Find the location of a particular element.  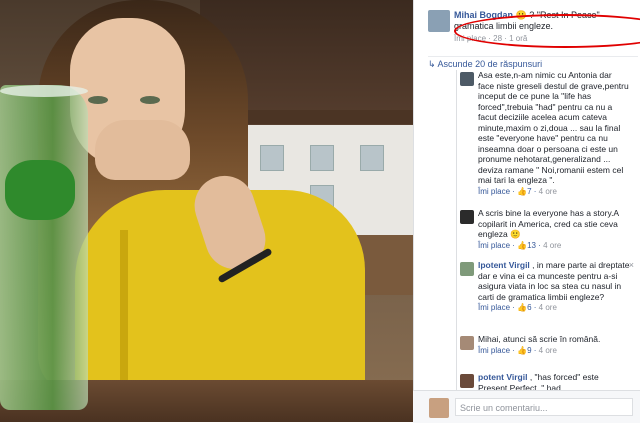

thread-line is located at coordinates (456, 240).